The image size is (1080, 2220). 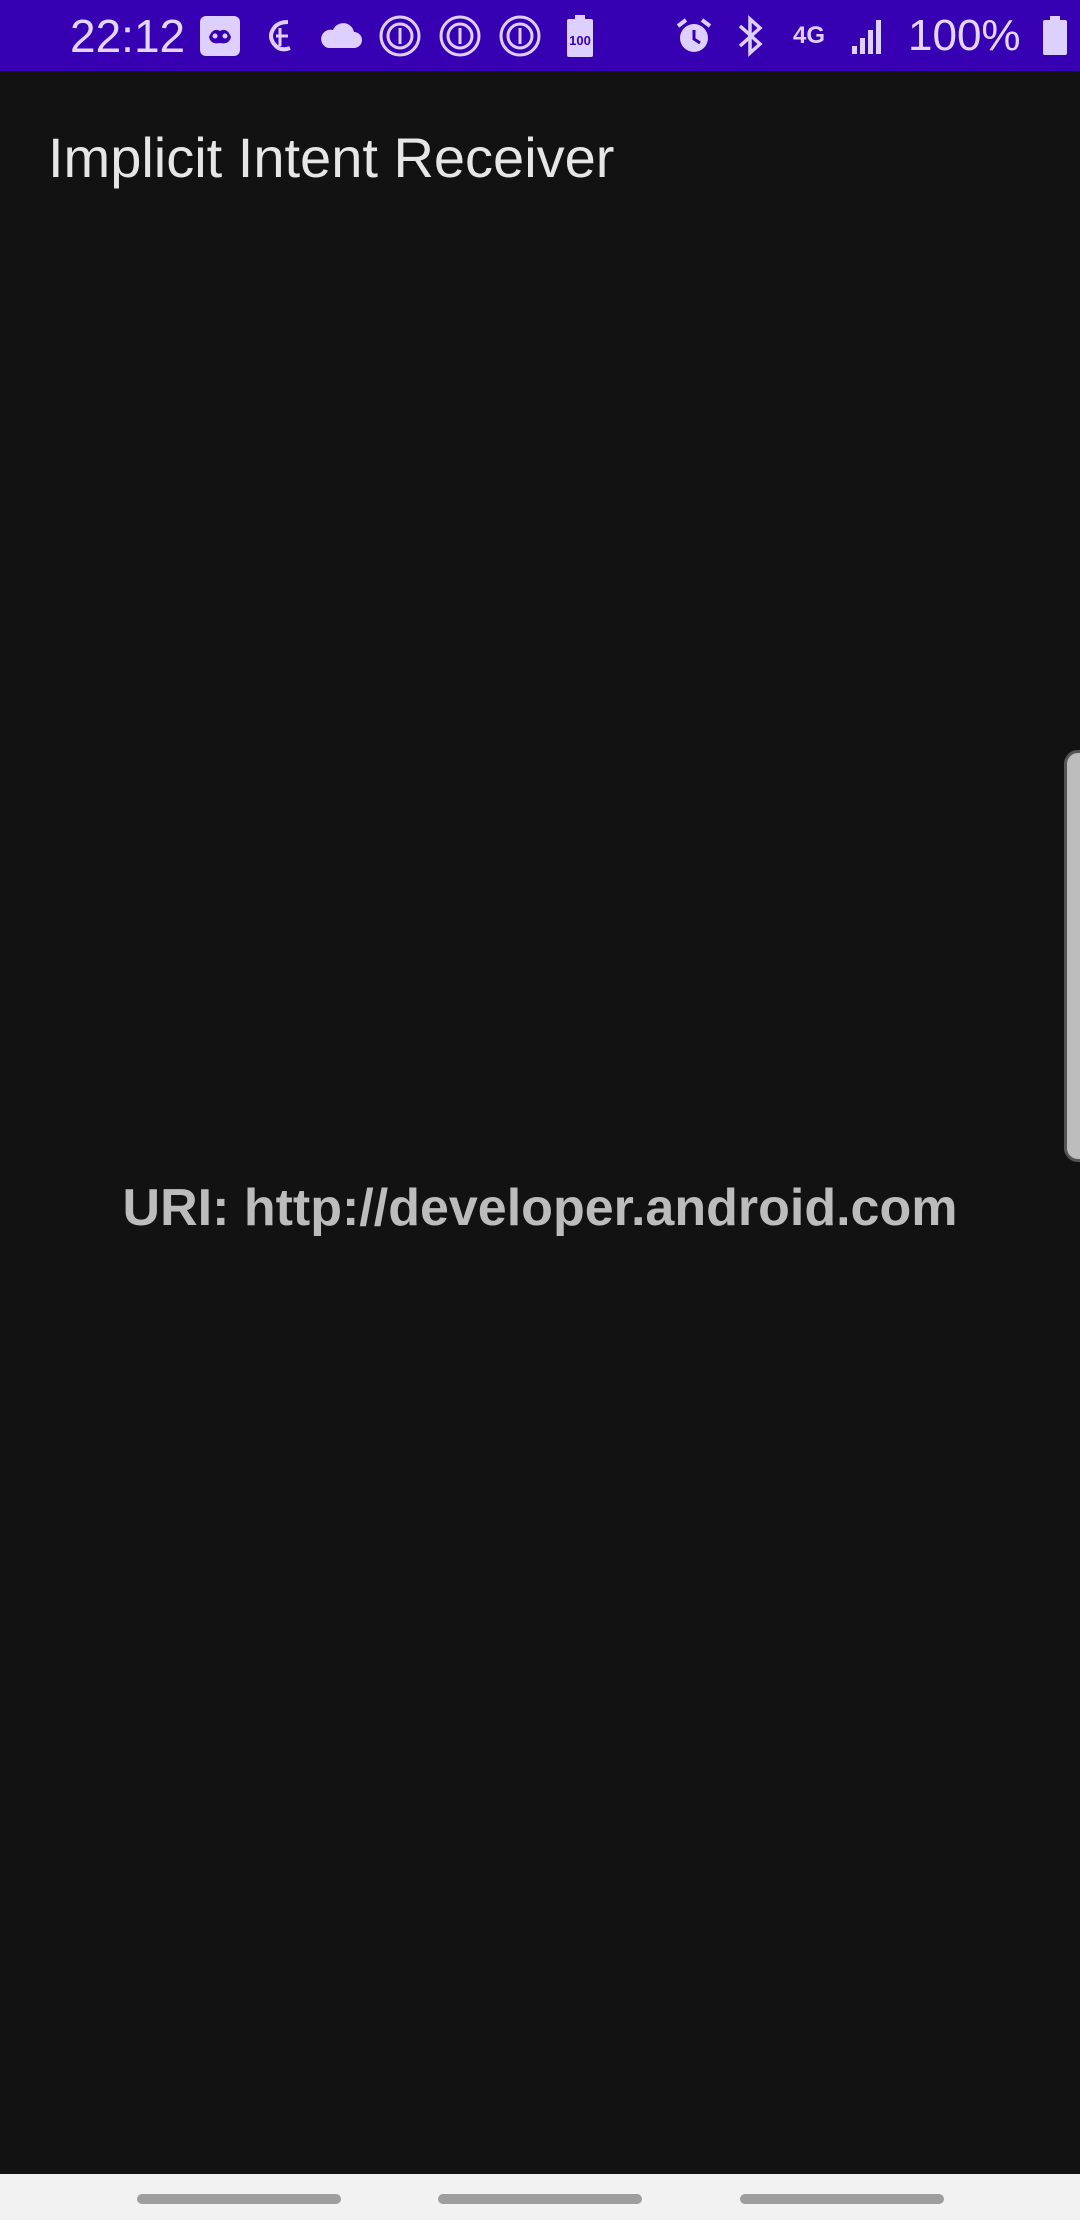 What do you see at coordinates (694, 36) in the screenshot?
I see `alarm-icon` at bounding box center [694, 36].